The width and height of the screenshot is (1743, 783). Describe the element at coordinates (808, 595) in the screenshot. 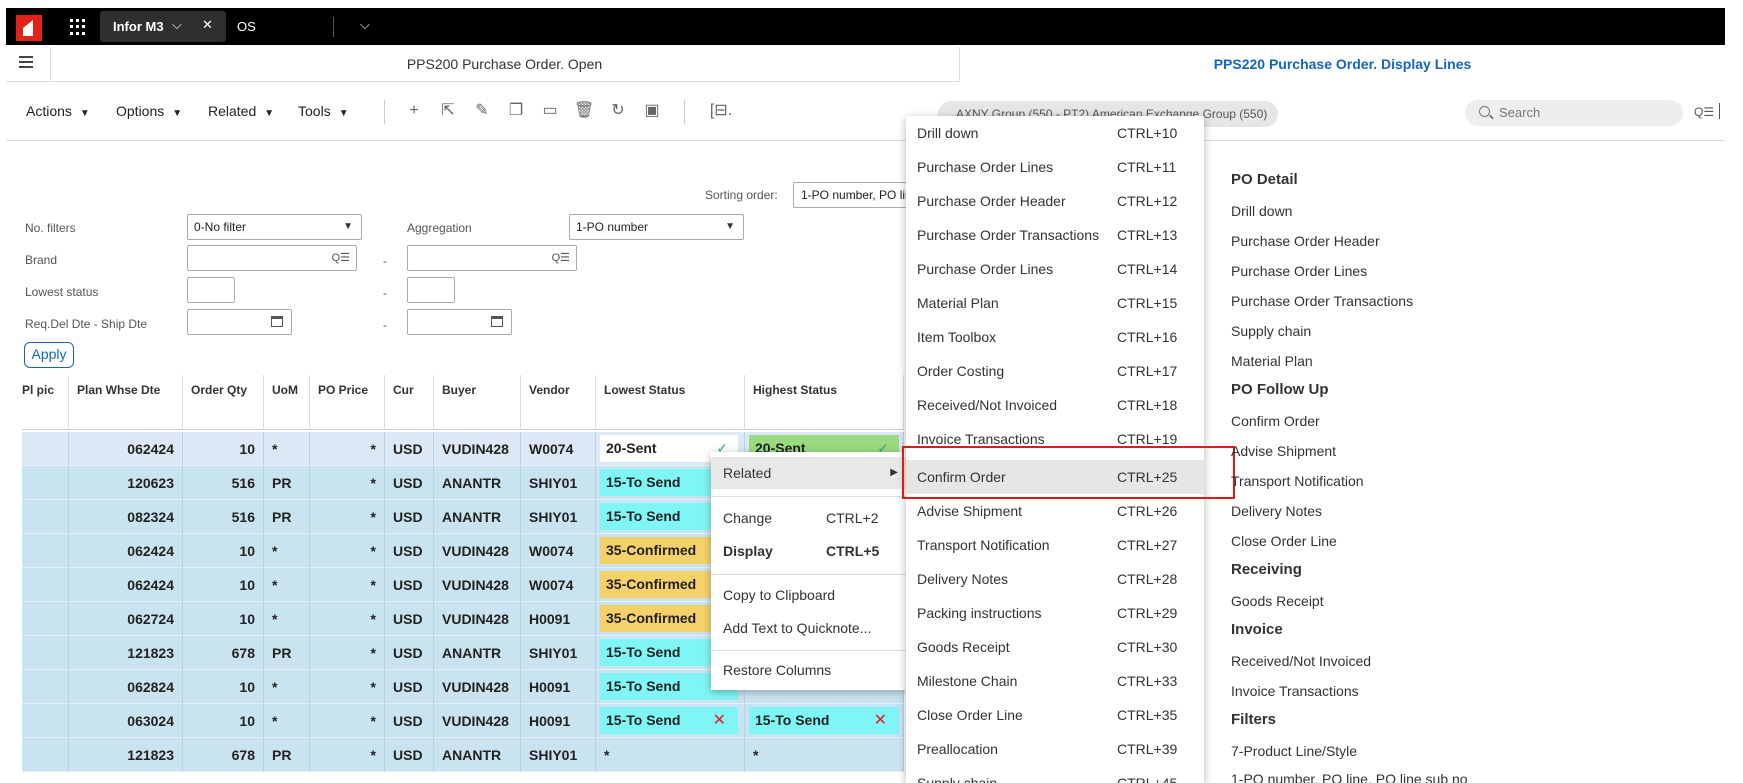

I see `context-item-copy: Copy to Clipboard` at that location.